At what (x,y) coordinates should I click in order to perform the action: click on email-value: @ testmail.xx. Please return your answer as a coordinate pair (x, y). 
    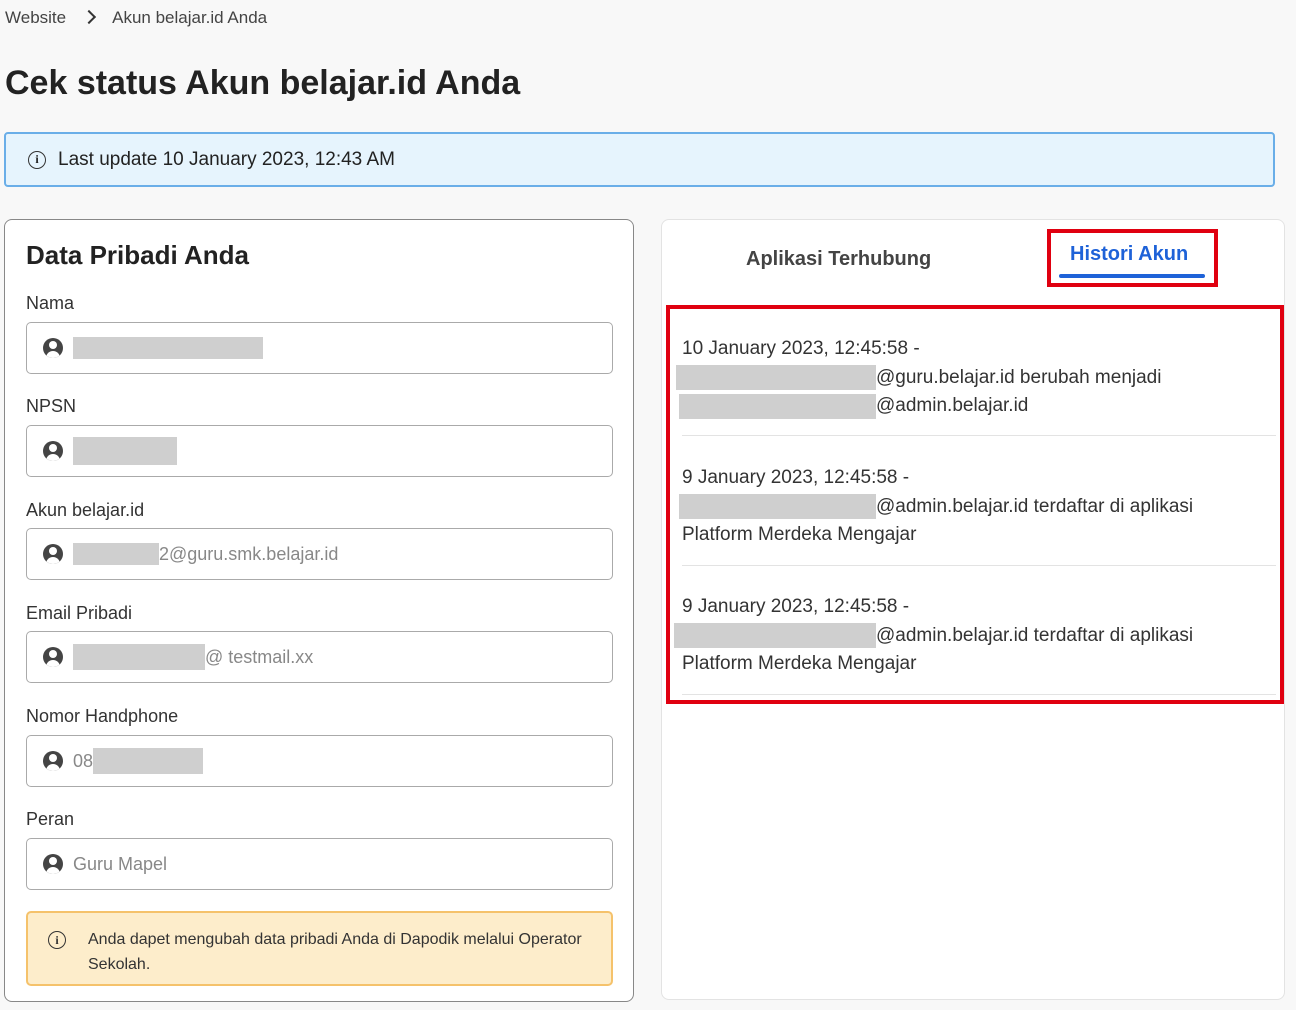
    Looking at the image, I should click on (259, 656).